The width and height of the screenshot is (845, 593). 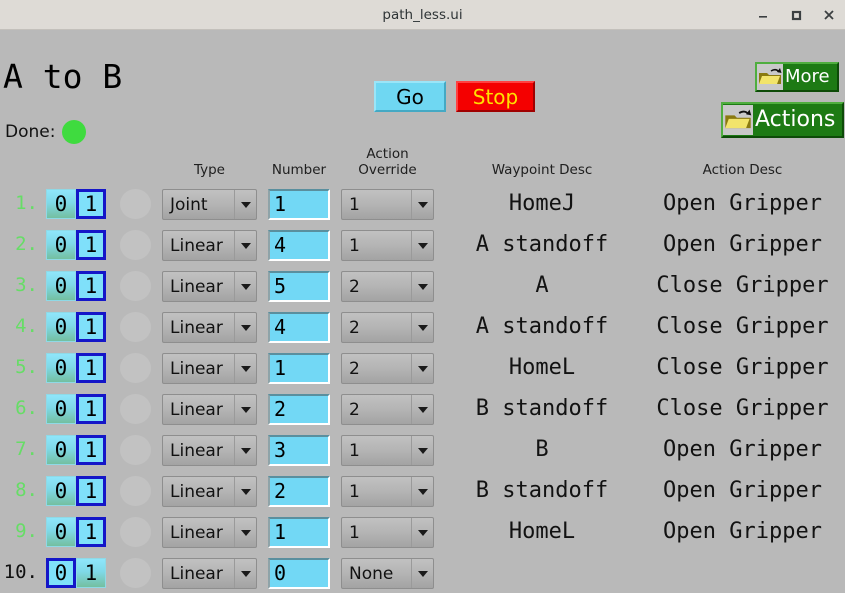 What do you see at coordinates (354, 368) in the screenshot?
I see `action-override-value: 2` at bounding box center [354, 368].